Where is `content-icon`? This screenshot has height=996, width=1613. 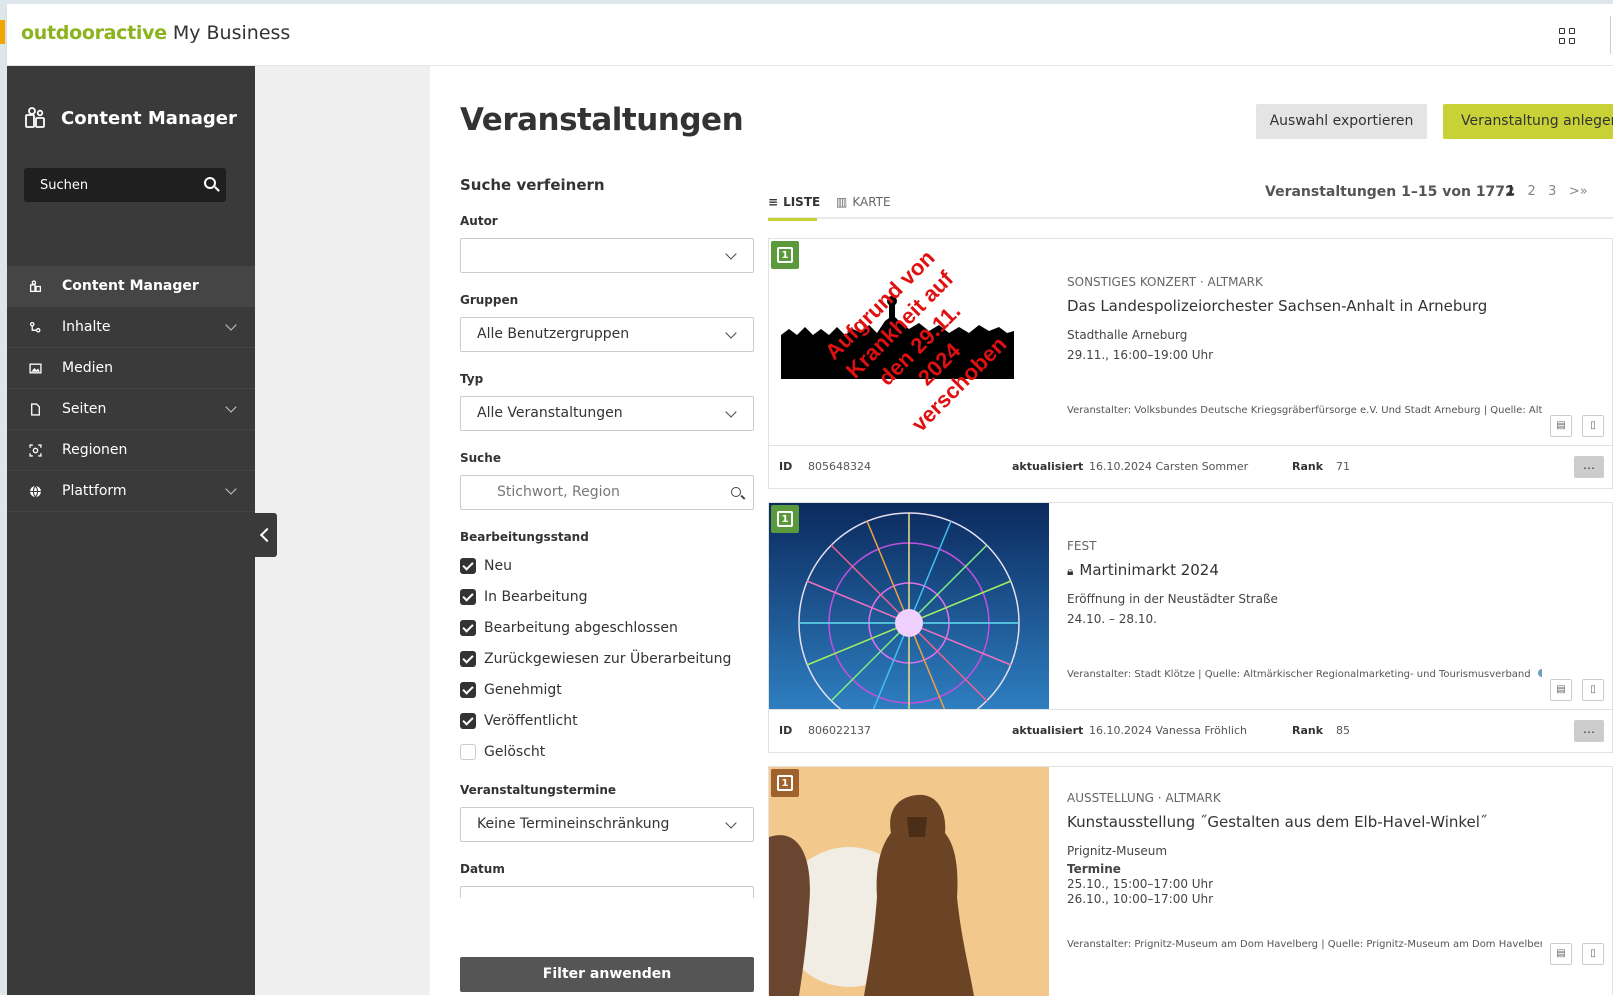
content-icon is located at coordinates (35, 327).